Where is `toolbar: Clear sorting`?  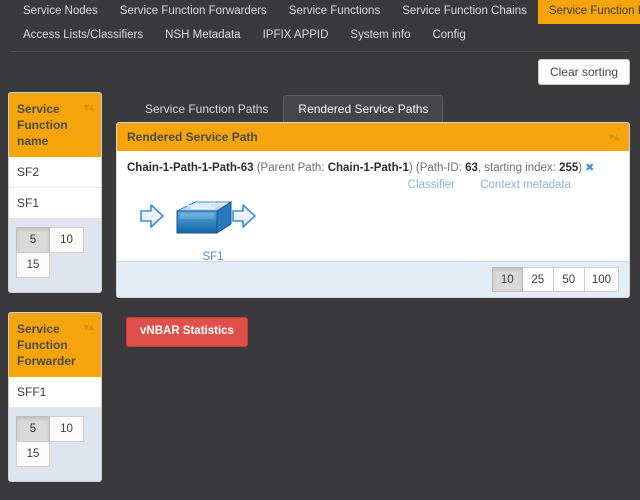 toolbar: Clear sorting is located at coordinates (320, 72).